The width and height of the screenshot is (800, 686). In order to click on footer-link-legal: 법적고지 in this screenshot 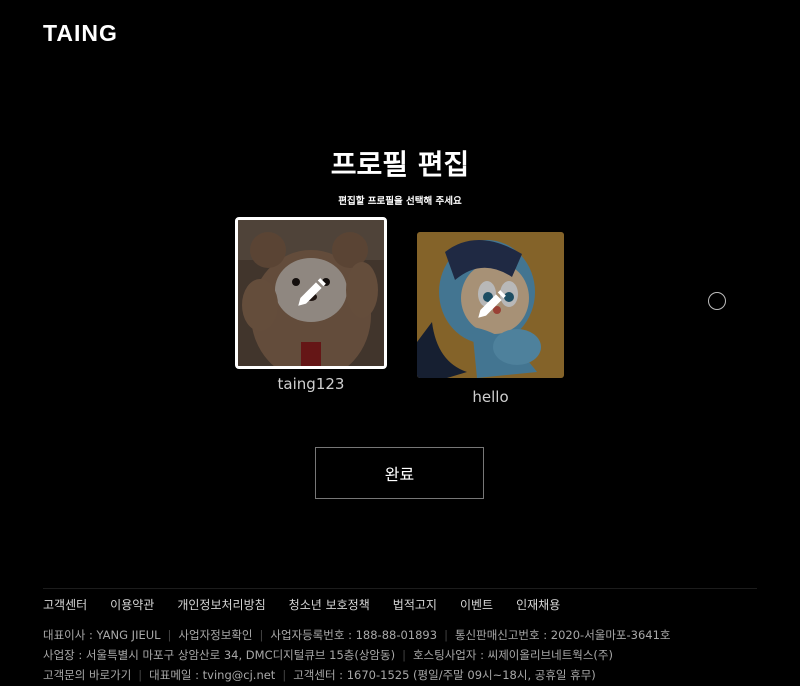, I will do `click(415, 604)`.